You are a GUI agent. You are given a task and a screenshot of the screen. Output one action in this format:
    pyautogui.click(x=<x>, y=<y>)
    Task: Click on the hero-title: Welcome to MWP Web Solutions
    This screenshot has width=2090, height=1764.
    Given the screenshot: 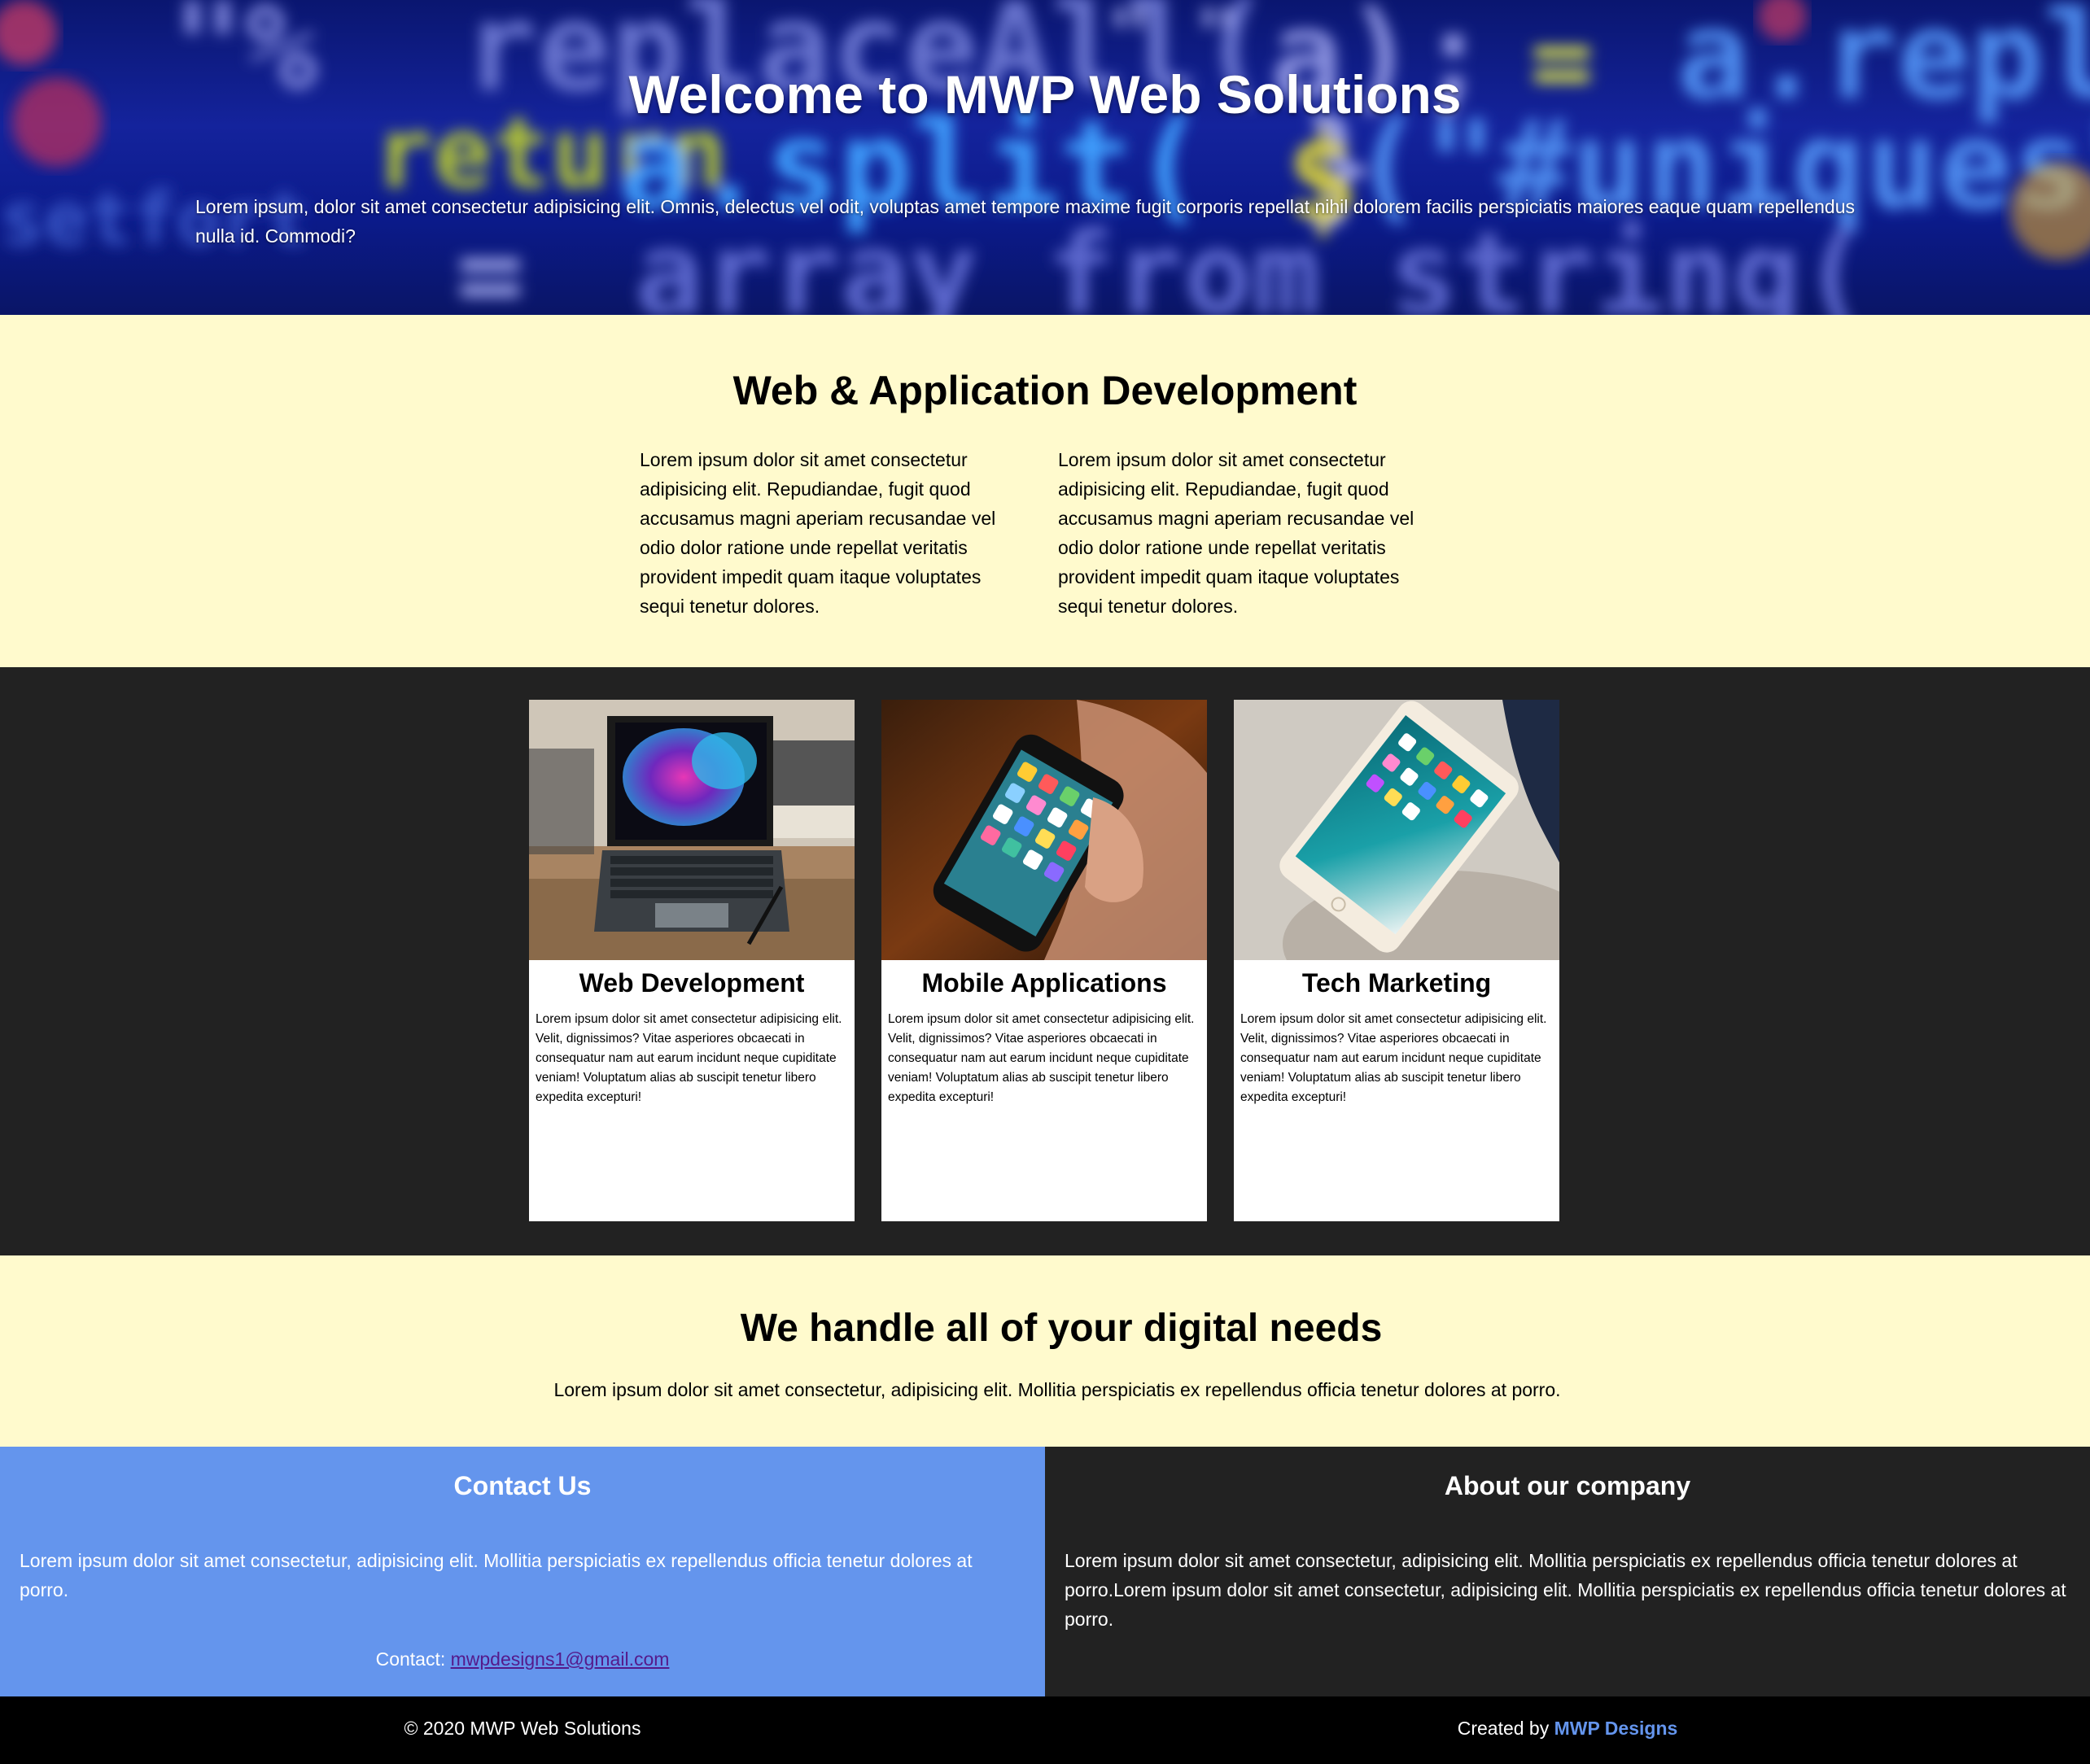 What is the action you would take?
    pyautogui.click(x=1045, y=94)
    